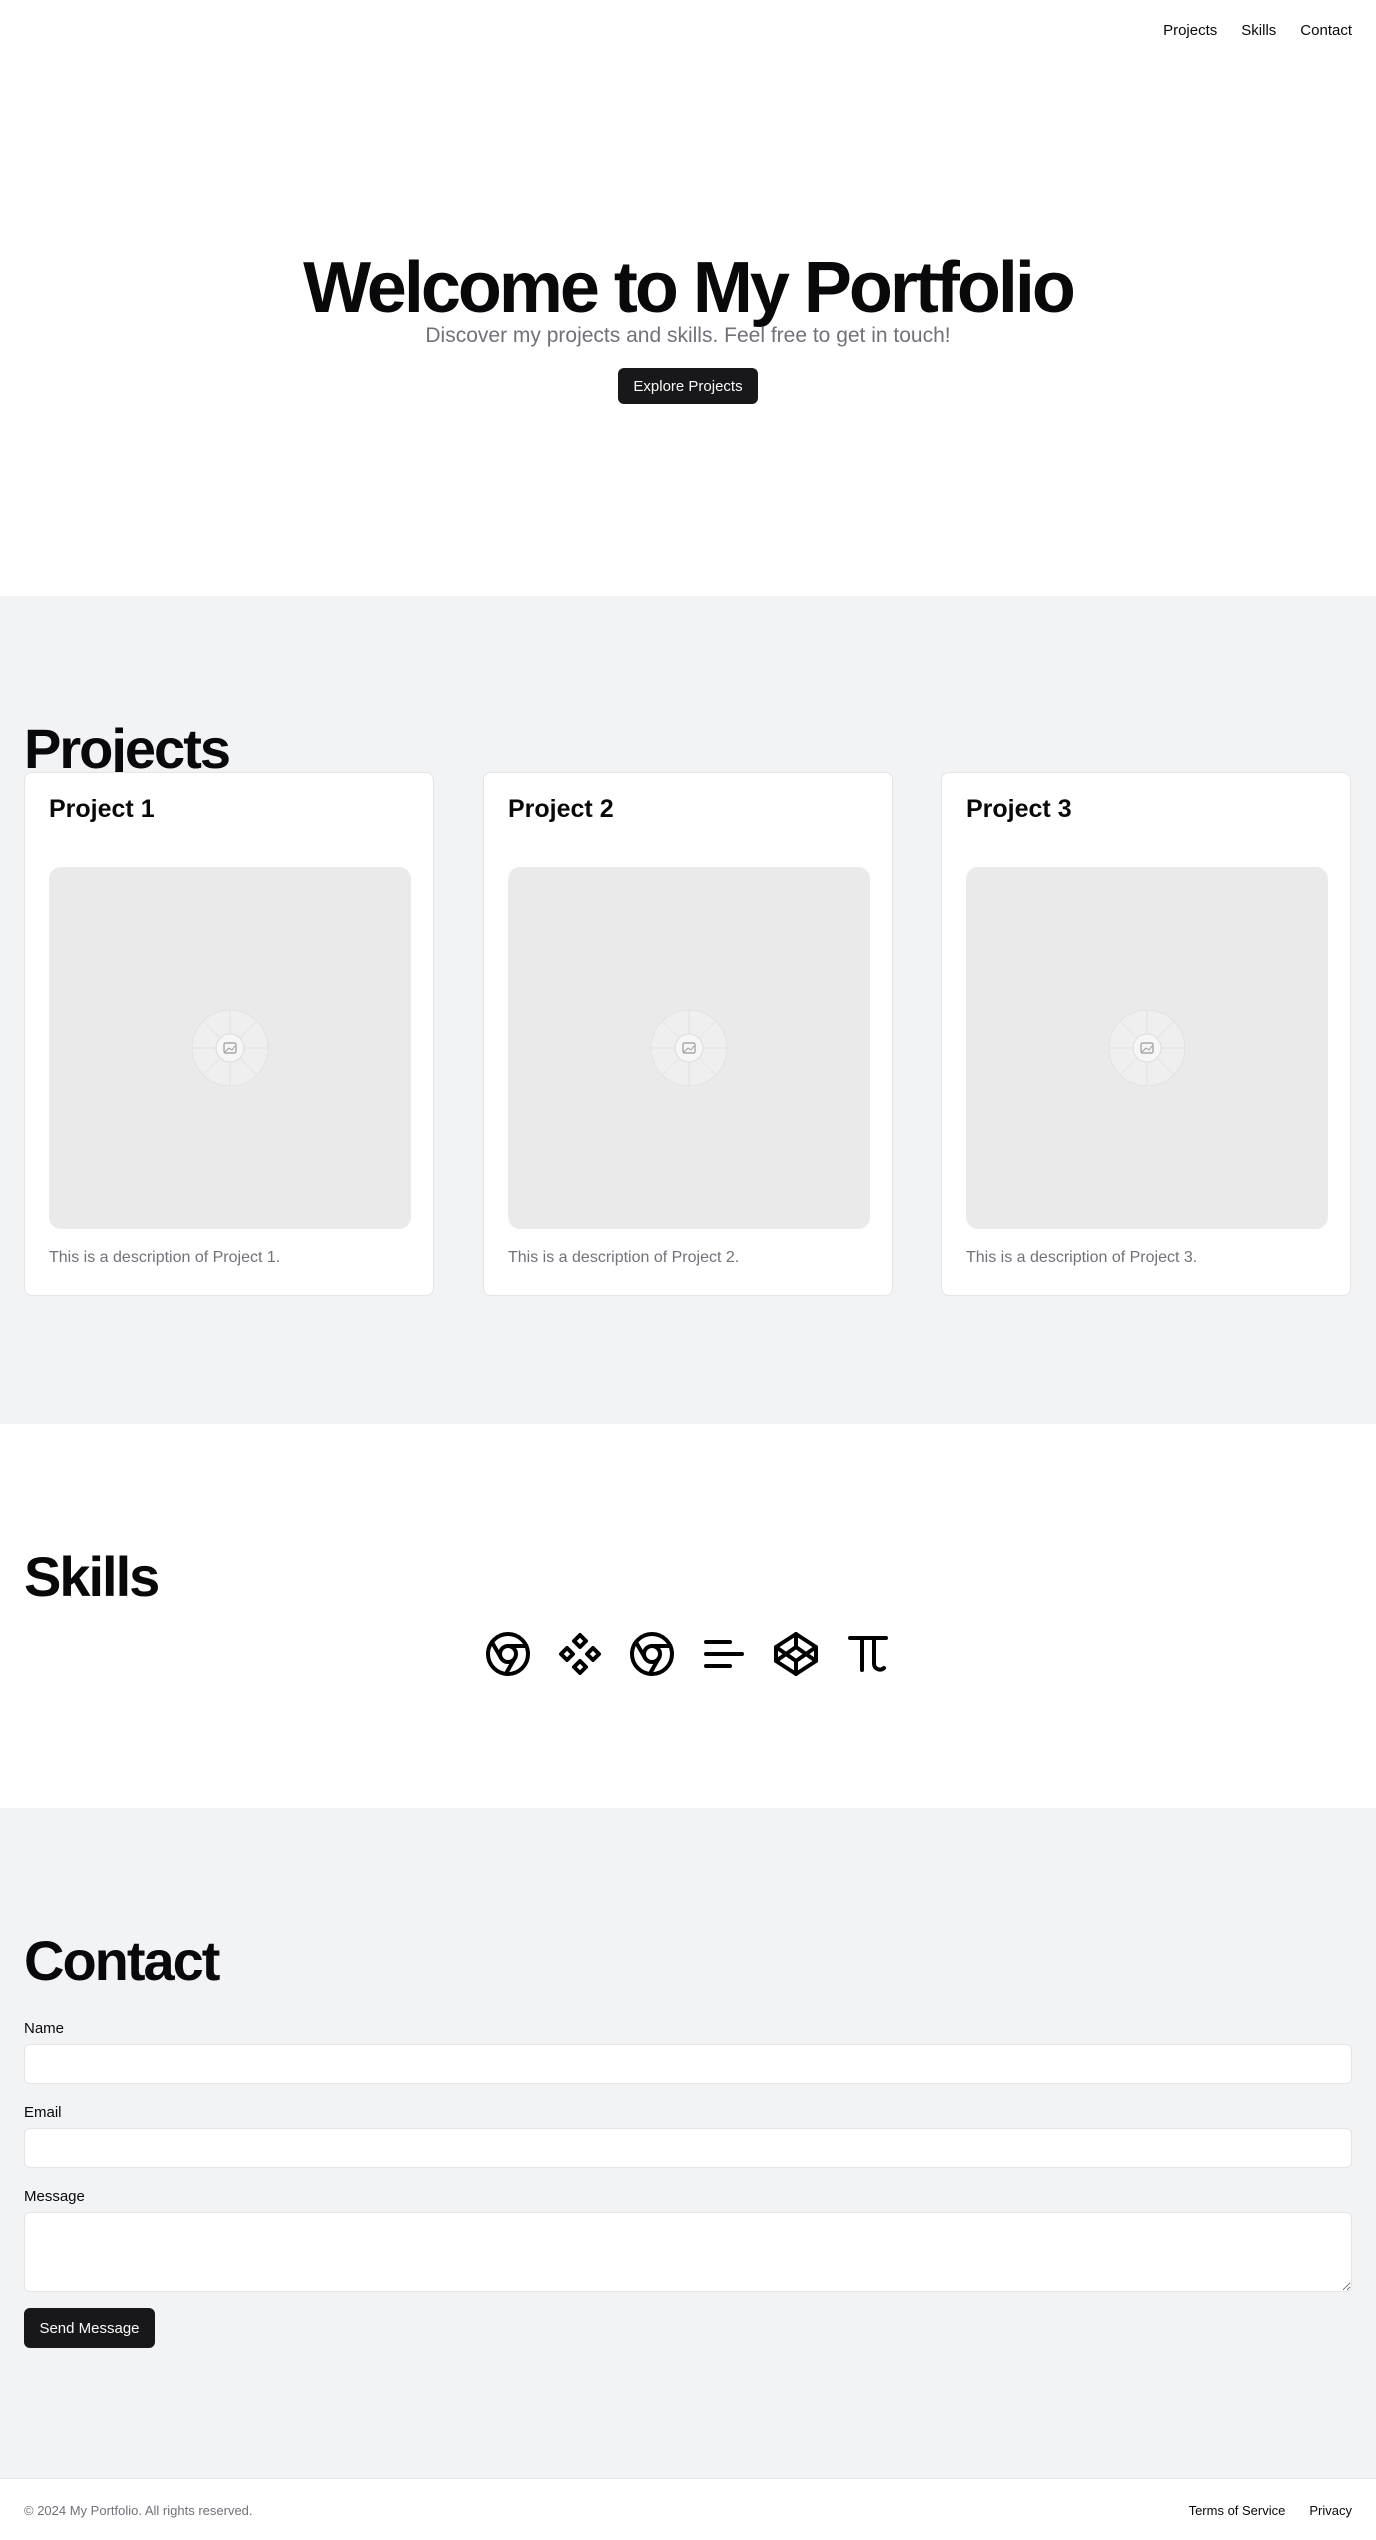  What do you see at coordinates (92, 1576) in the screenshot?
I see `skills-title: Skills` at bounding box center [92, 1576].